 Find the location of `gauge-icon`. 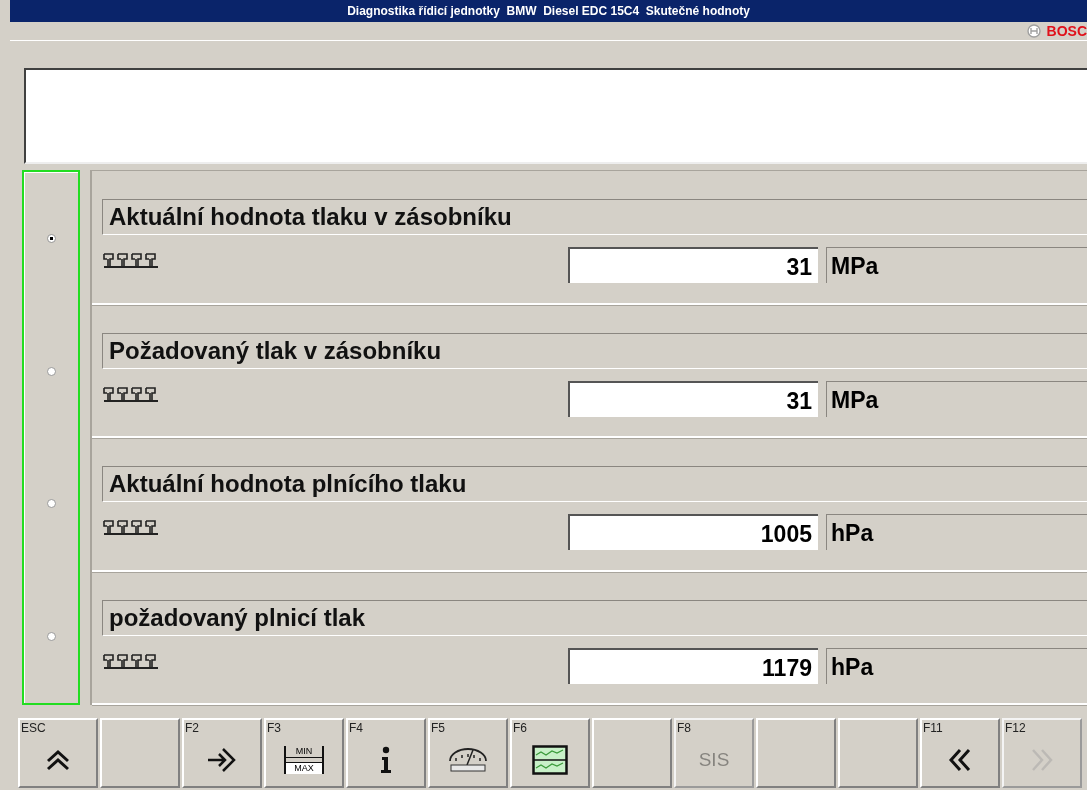

gauge-icon is located at coordinates (468, 760).